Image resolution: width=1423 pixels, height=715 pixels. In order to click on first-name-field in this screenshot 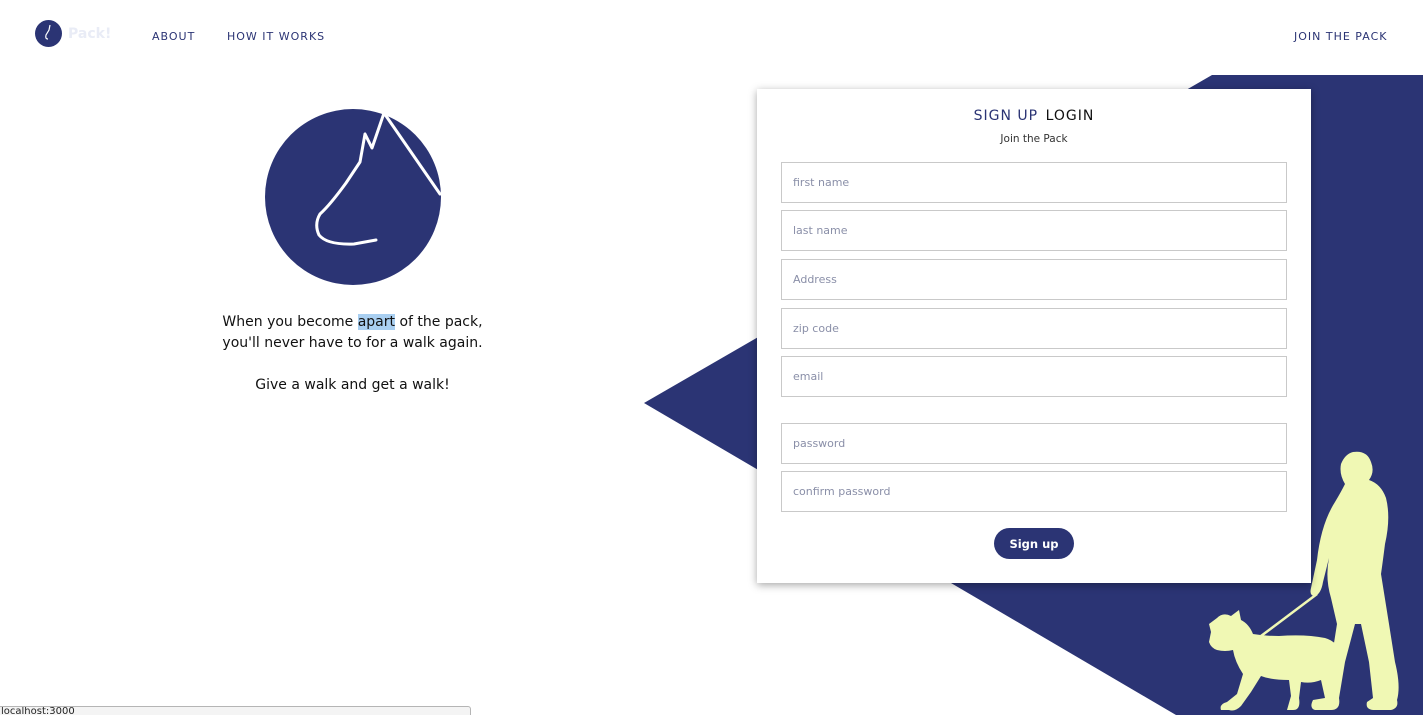, I will do `click(1034, 182)`.